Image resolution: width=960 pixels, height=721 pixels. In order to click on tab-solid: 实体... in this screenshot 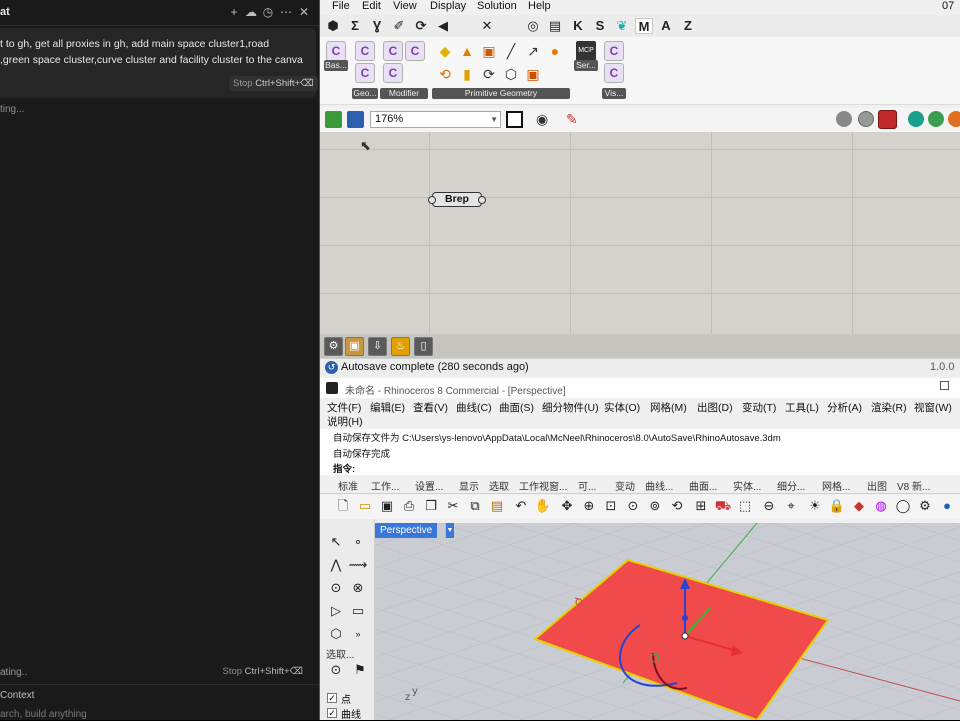, I will do `click(747, 485)`.